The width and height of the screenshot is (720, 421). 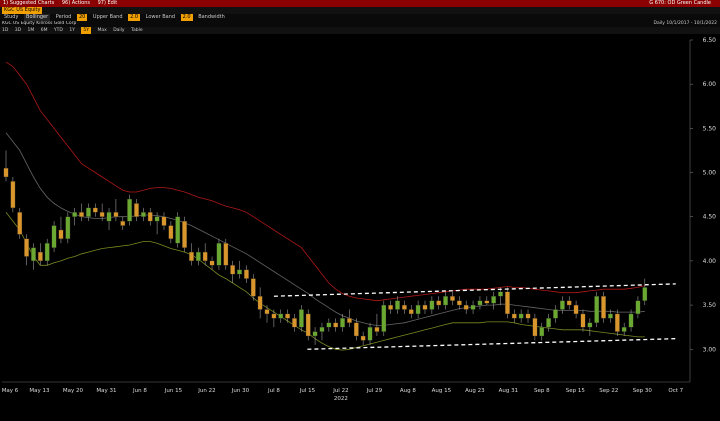 What do you see at coordinates (39, 23) in the screenshot?
I see `security-description: KGC US Equity Kinross Gold Corp` at bounding box center [39, 23].